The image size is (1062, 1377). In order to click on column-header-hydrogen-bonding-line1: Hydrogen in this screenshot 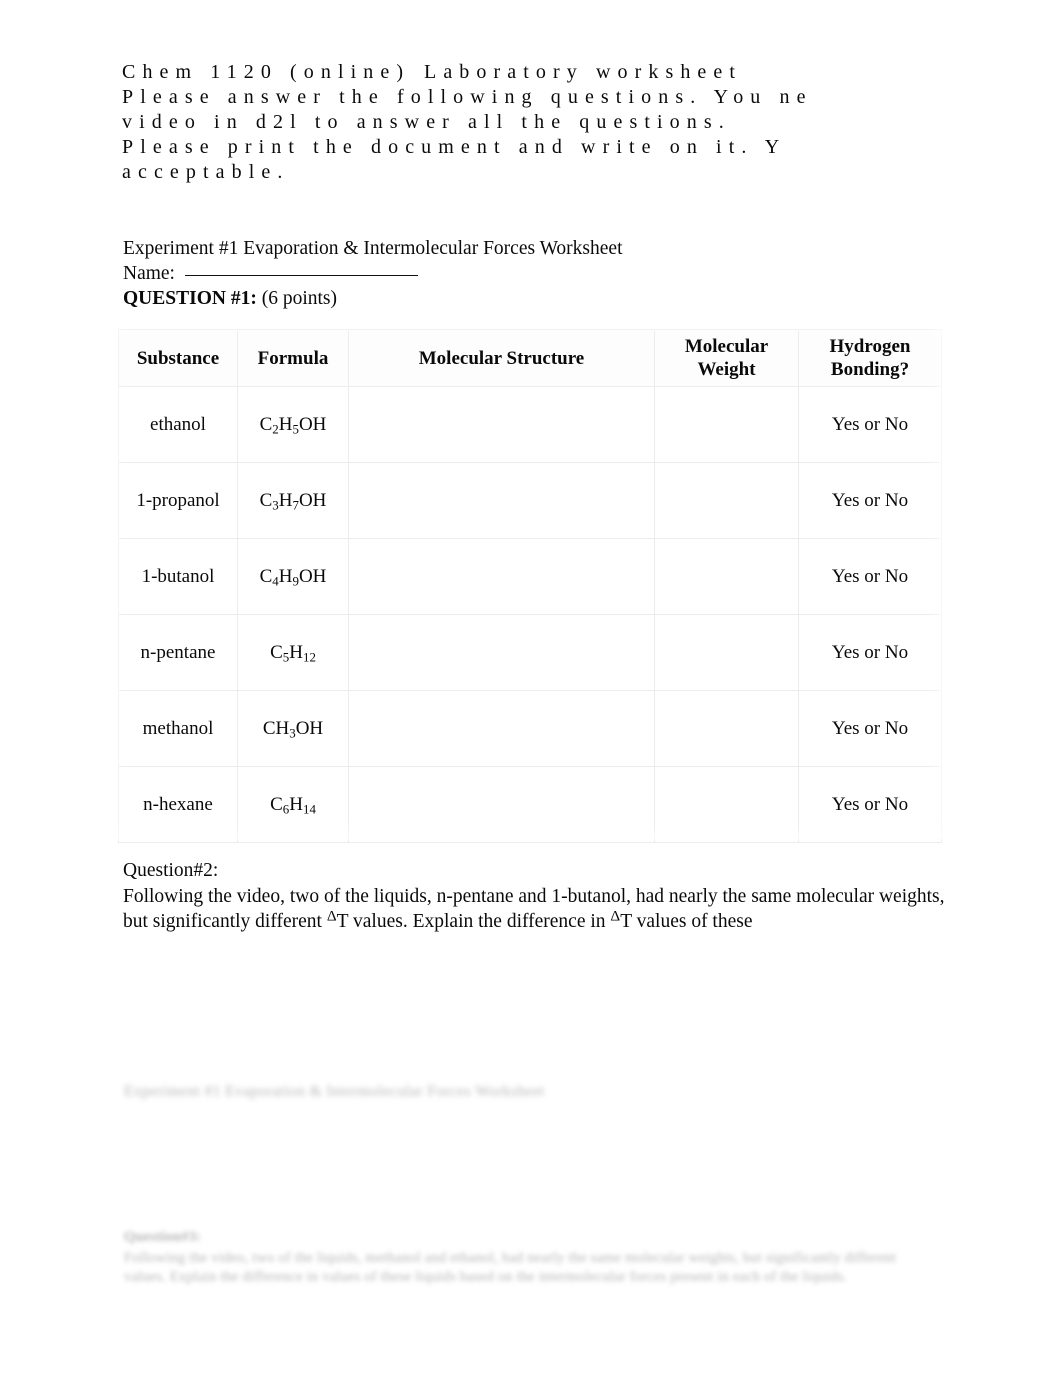, I will do `click(870, 346)`.